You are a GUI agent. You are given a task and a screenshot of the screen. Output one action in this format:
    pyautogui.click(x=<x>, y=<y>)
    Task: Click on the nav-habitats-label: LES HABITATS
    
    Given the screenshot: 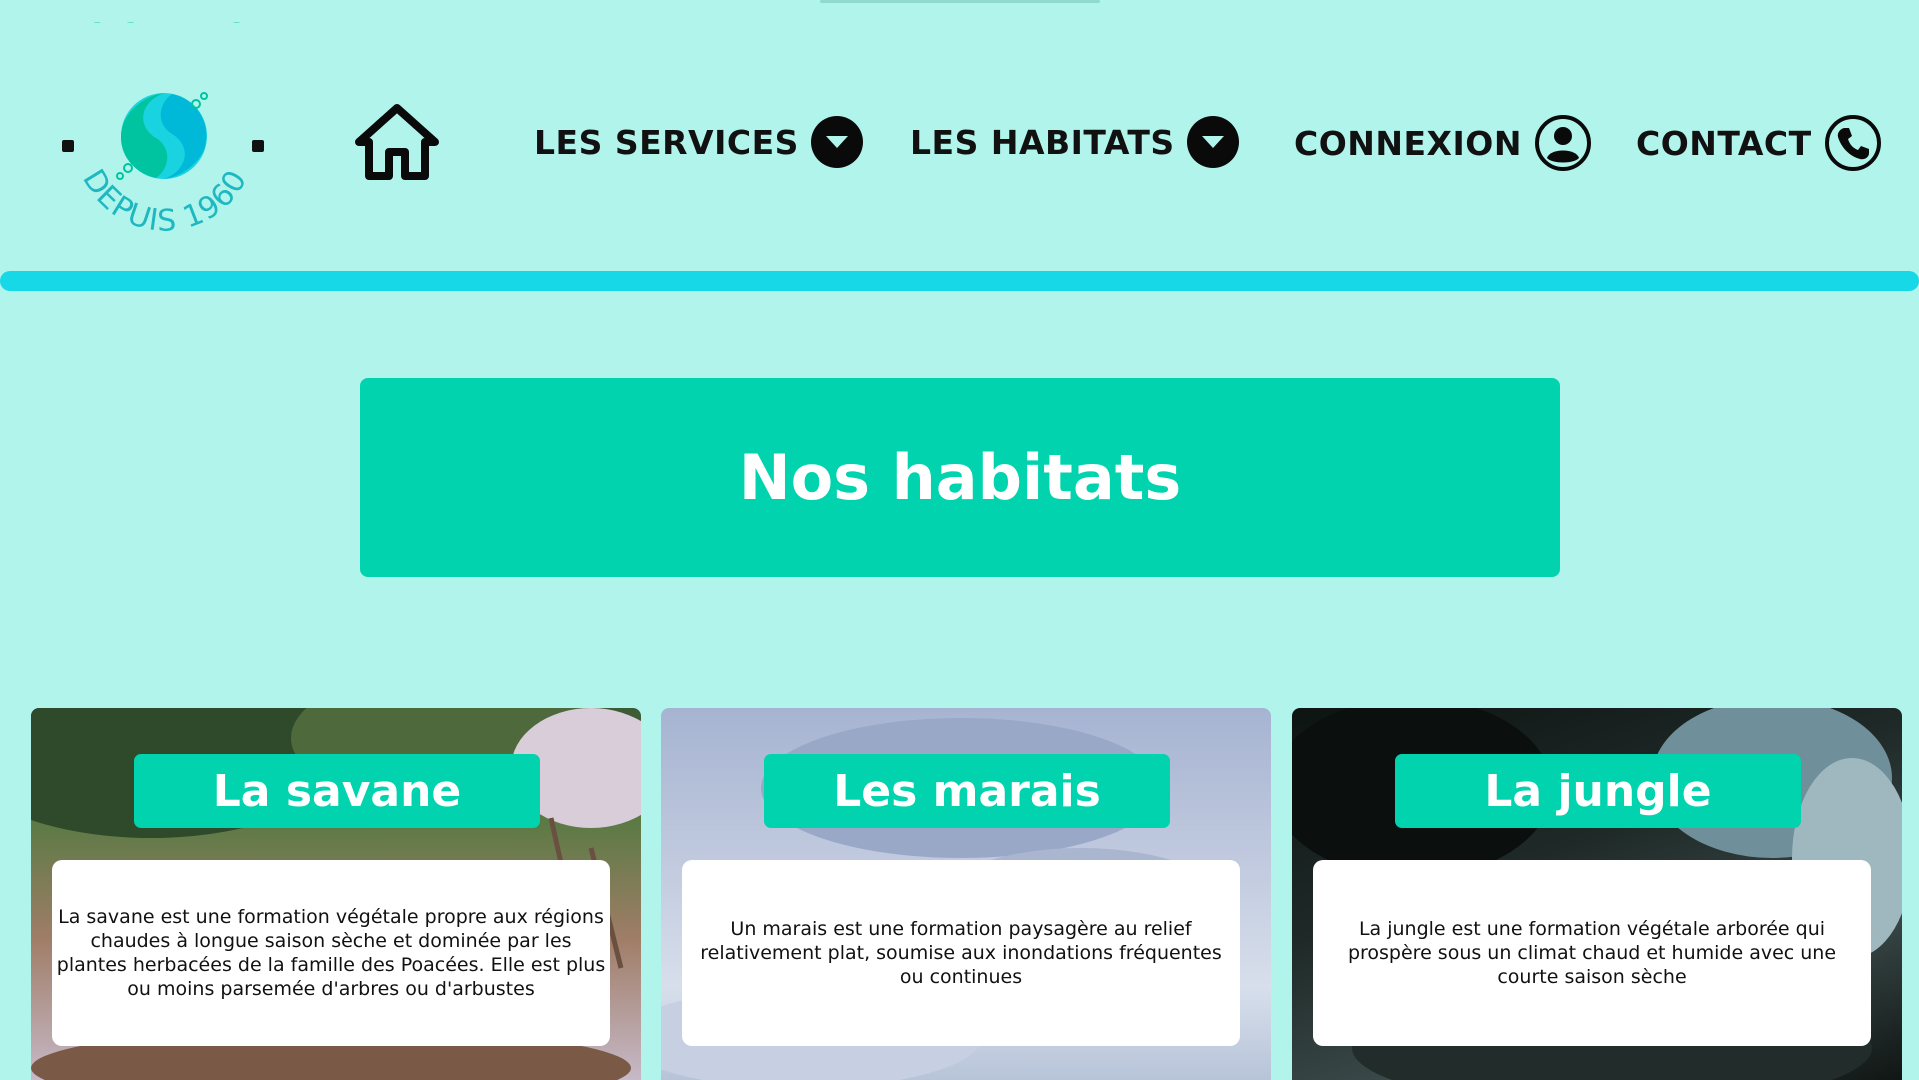 What is the action you would take?
    pyautogui.click(x=1042, y=142)
    